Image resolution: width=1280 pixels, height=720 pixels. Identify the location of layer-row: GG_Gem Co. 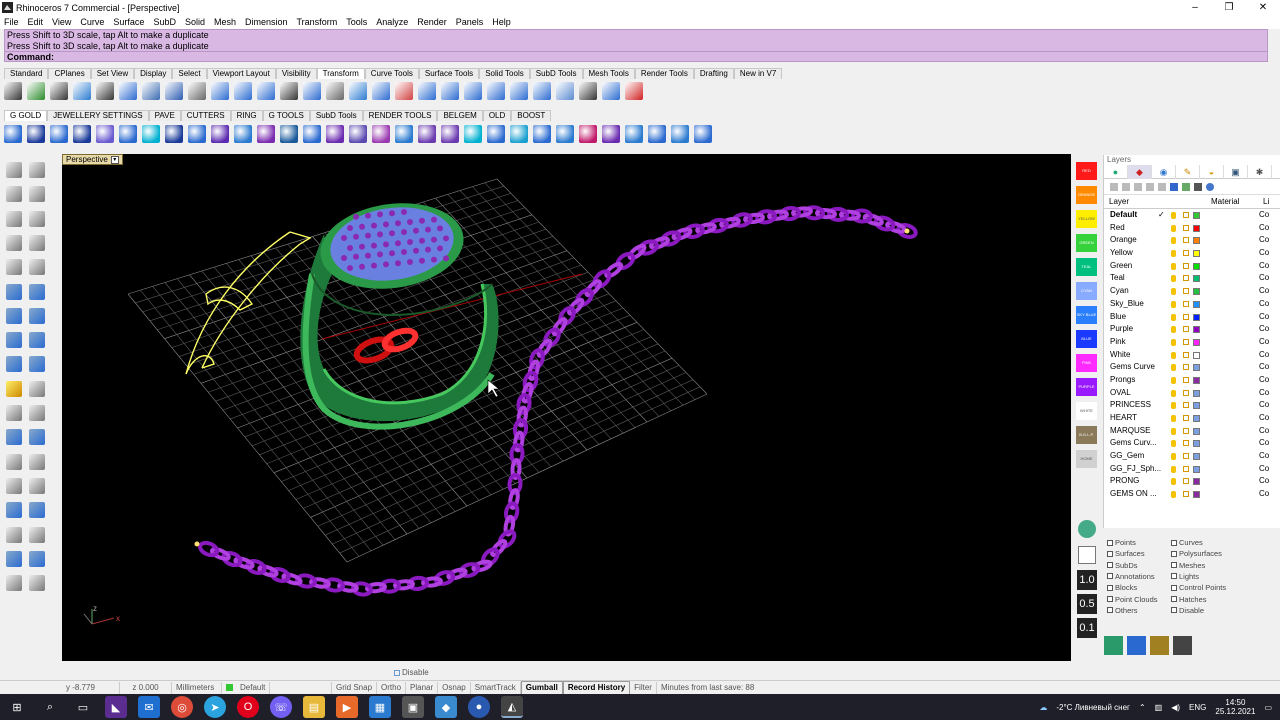
(1192, 456).